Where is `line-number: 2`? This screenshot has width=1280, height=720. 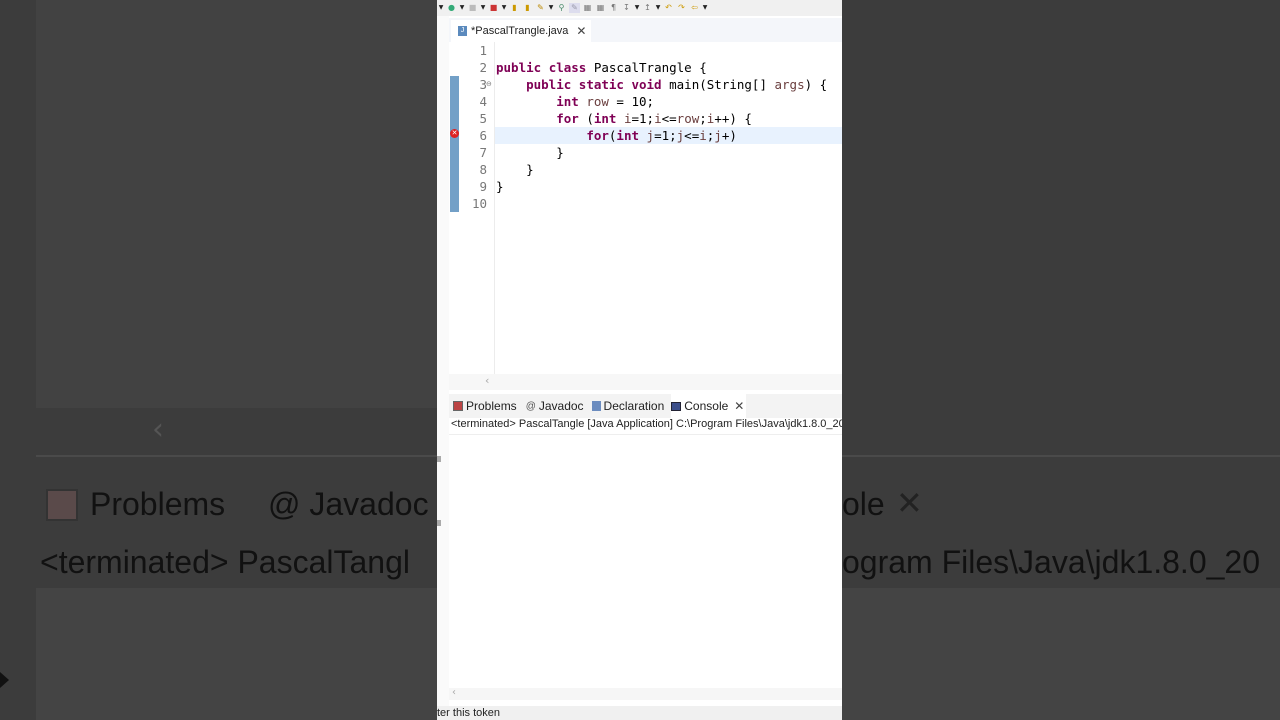
line-number: 2 is located at coordinates (483, 67).